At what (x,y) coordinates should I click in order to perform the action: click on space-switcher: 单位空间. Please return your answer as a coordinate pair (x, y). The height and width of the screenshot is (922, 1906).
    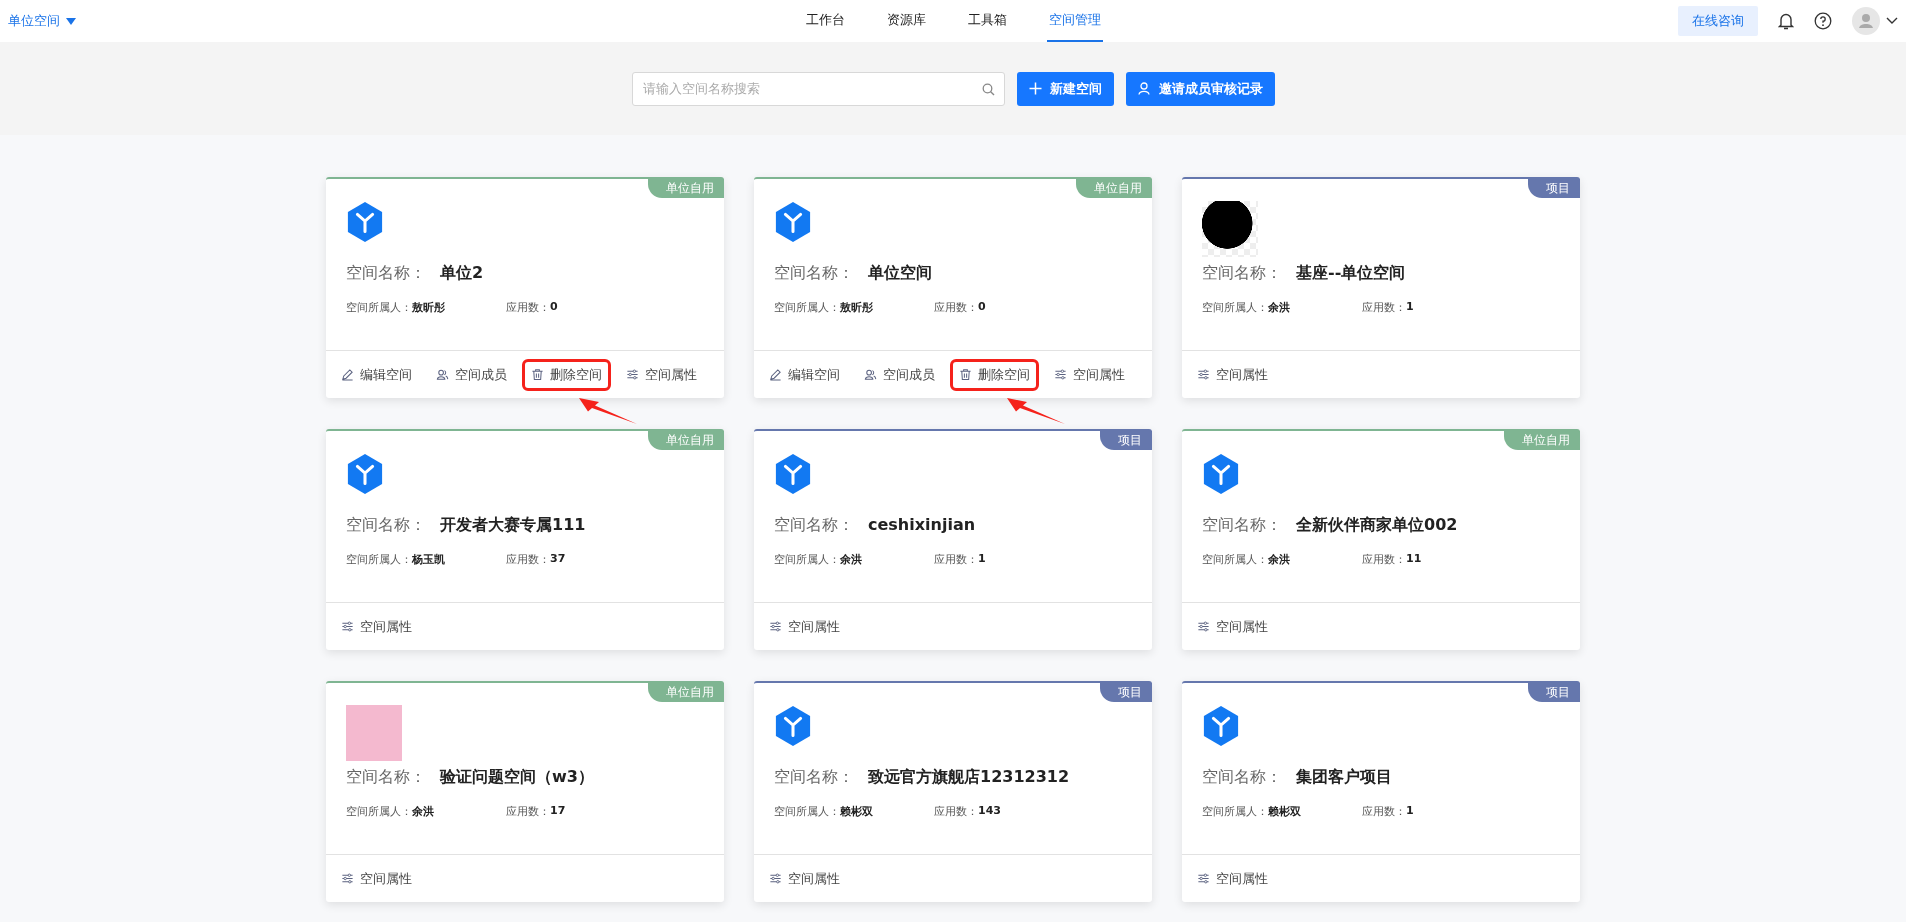
    Looking at the image, I should click on (42, 21).